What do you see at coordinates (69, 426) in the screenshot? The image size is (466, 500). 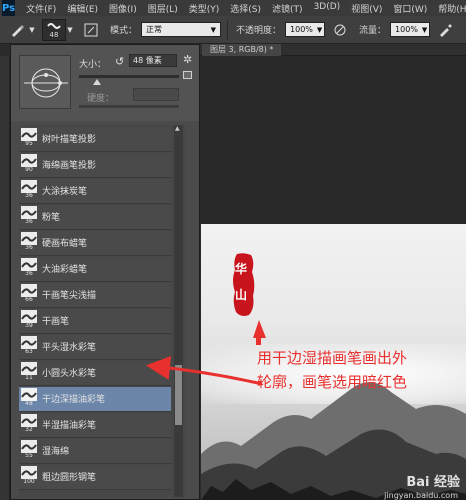 I see `brush-preset-label: 半湿描油彩笔` at bounding box center [69, 426].